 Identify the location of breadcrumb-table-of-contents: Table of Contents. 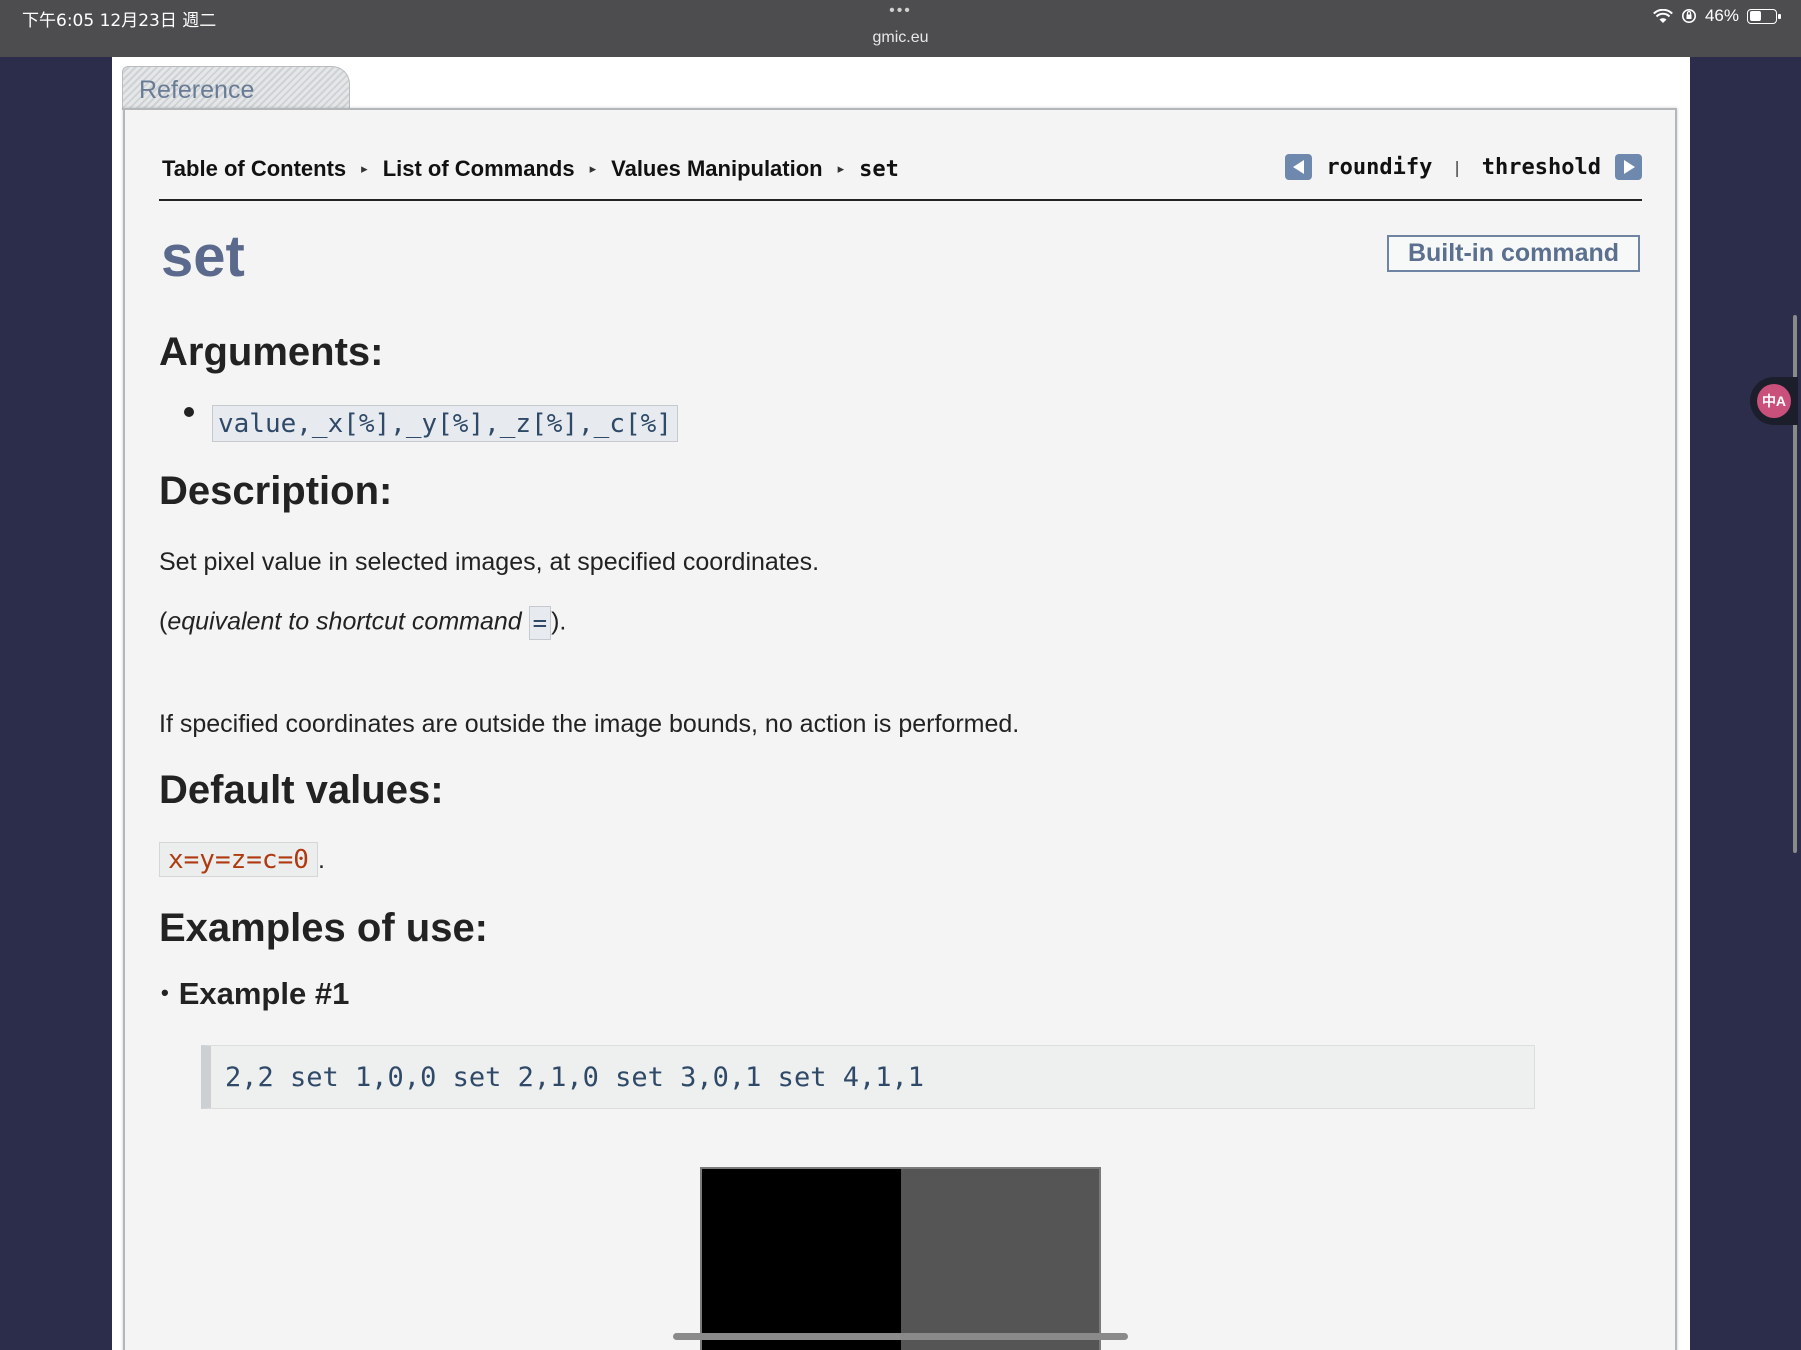
(254, 169).